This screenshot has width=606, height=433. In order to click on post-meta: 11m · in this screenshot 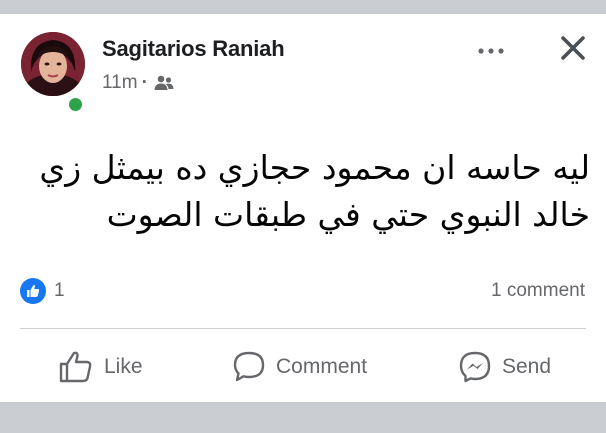, I will do `click(138, 83)`.